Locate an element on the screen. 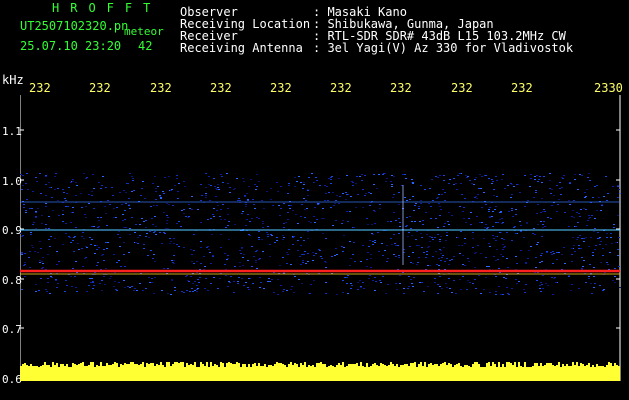  time-tick-4: 232 is located at coordinates (221, 88).